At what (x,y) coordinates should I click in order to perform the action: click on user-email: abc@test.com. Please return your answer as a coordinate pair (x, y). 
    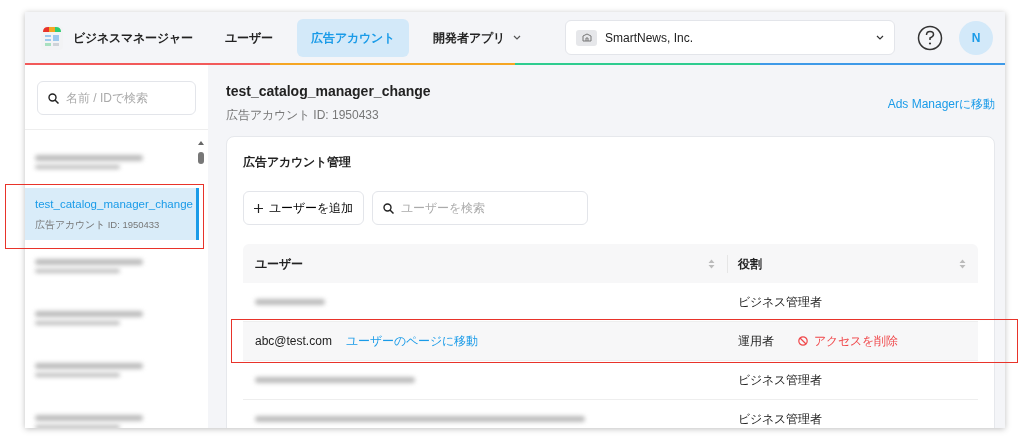
    Looking at the image, I should click on (293, 341).